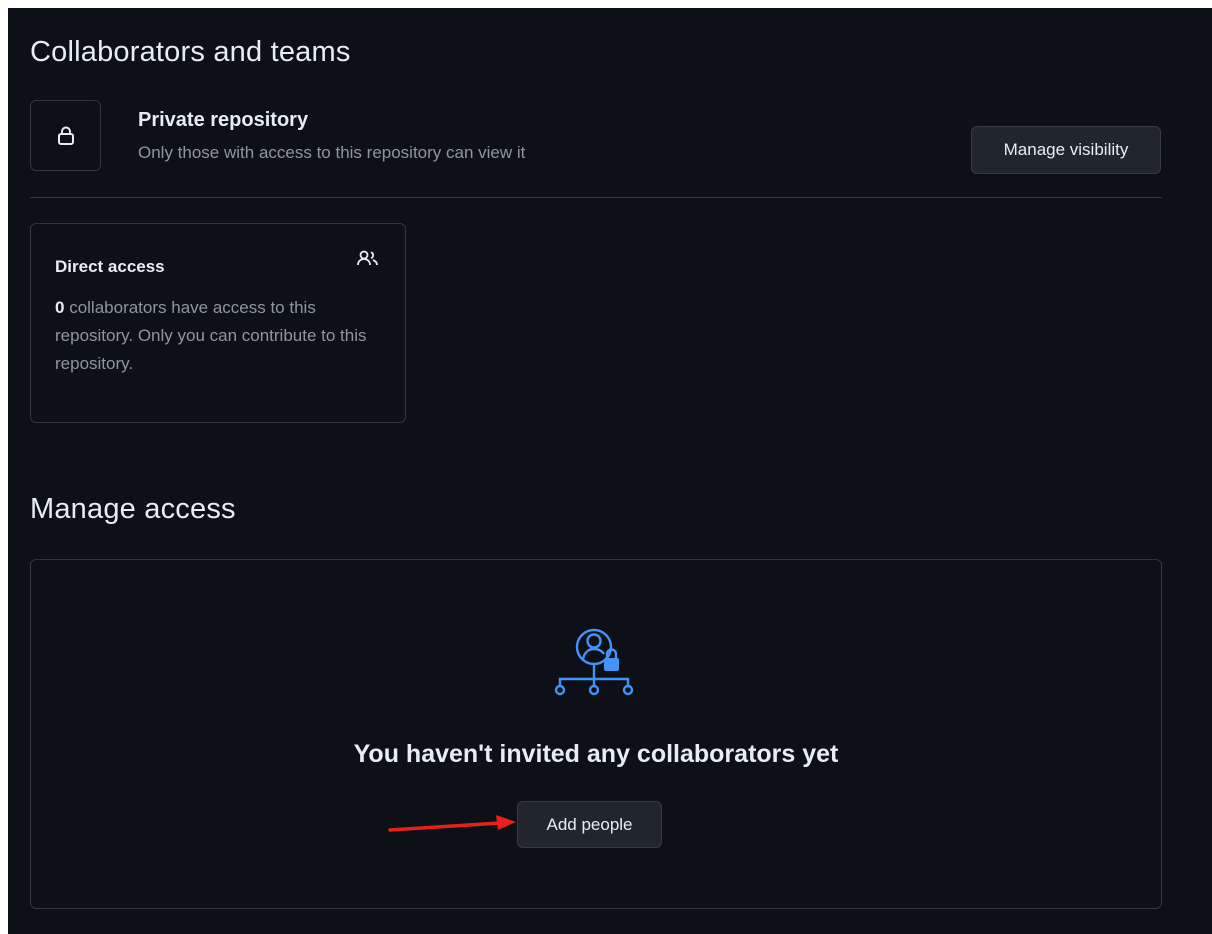 This screenshot has width=1212, height=934. I want to click on person-lock-network-icon, so click(594, 662).